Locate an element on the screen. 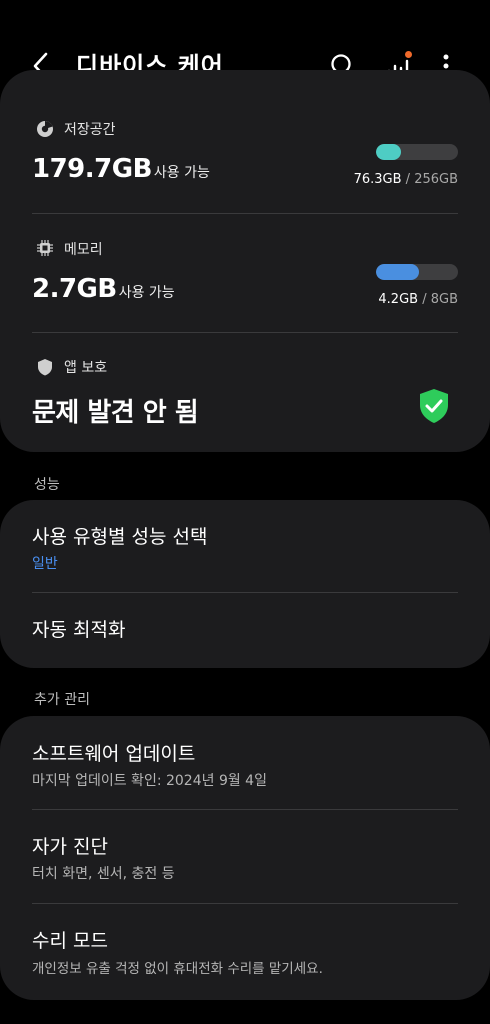 The height and width of the screenshot is (1024, 490). storage-usage-text: 76.3GB / 256GB is located at coordinates (406, 179).